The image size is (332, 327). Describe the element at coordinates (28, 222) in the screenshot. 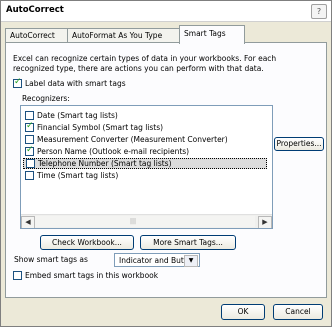

I see `scroll-left-icon: ◀` at that location.